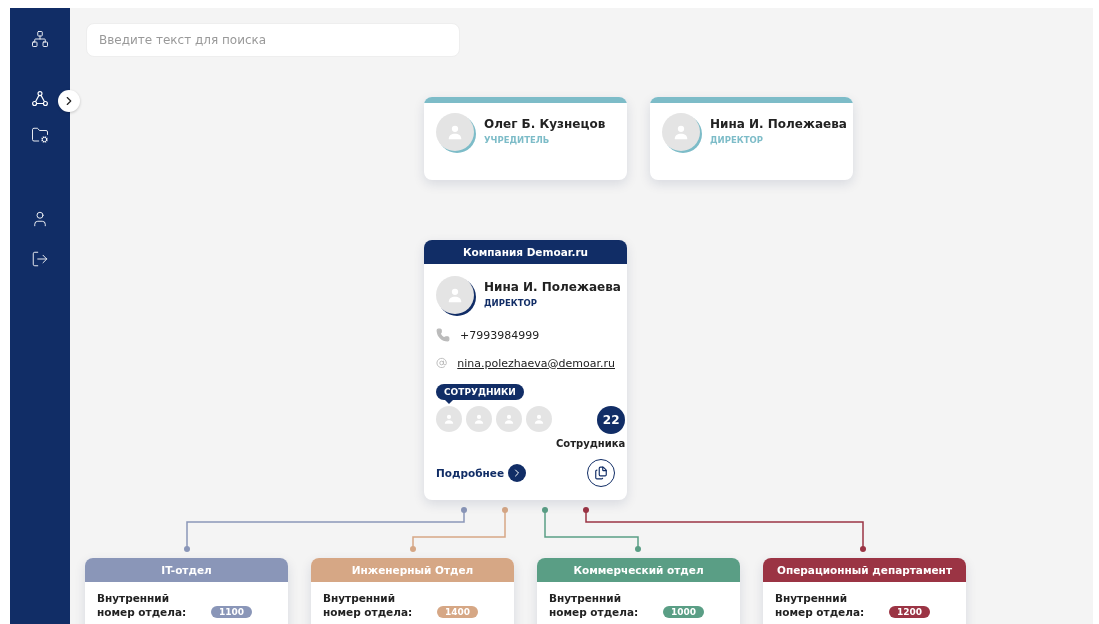 This screenshot has width=1099, height=624. What do you see at coordinates (458, 612) in the screenshot?
I see `extension-number: 1400` at bounding box center [458, 612].